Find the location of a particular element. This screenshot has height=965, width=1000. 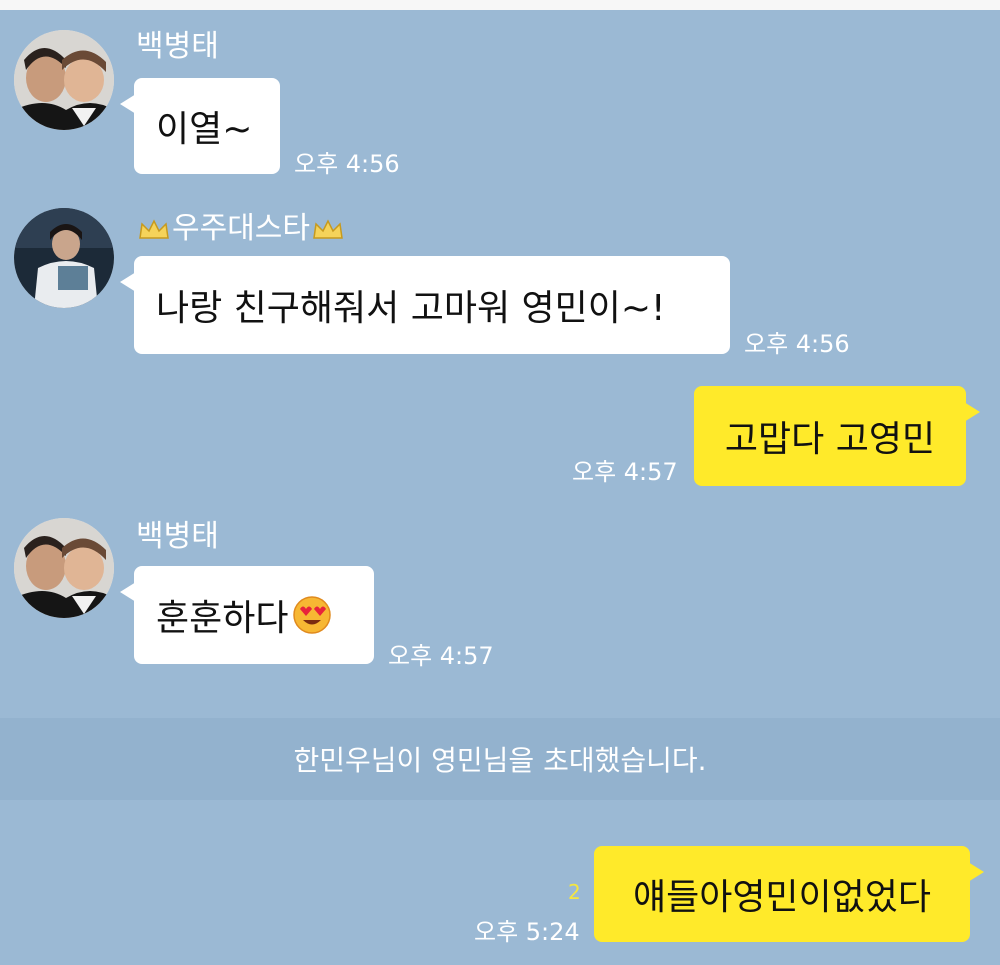

message-bubble: 훈훈하다 is located at coordinates (247, 615).